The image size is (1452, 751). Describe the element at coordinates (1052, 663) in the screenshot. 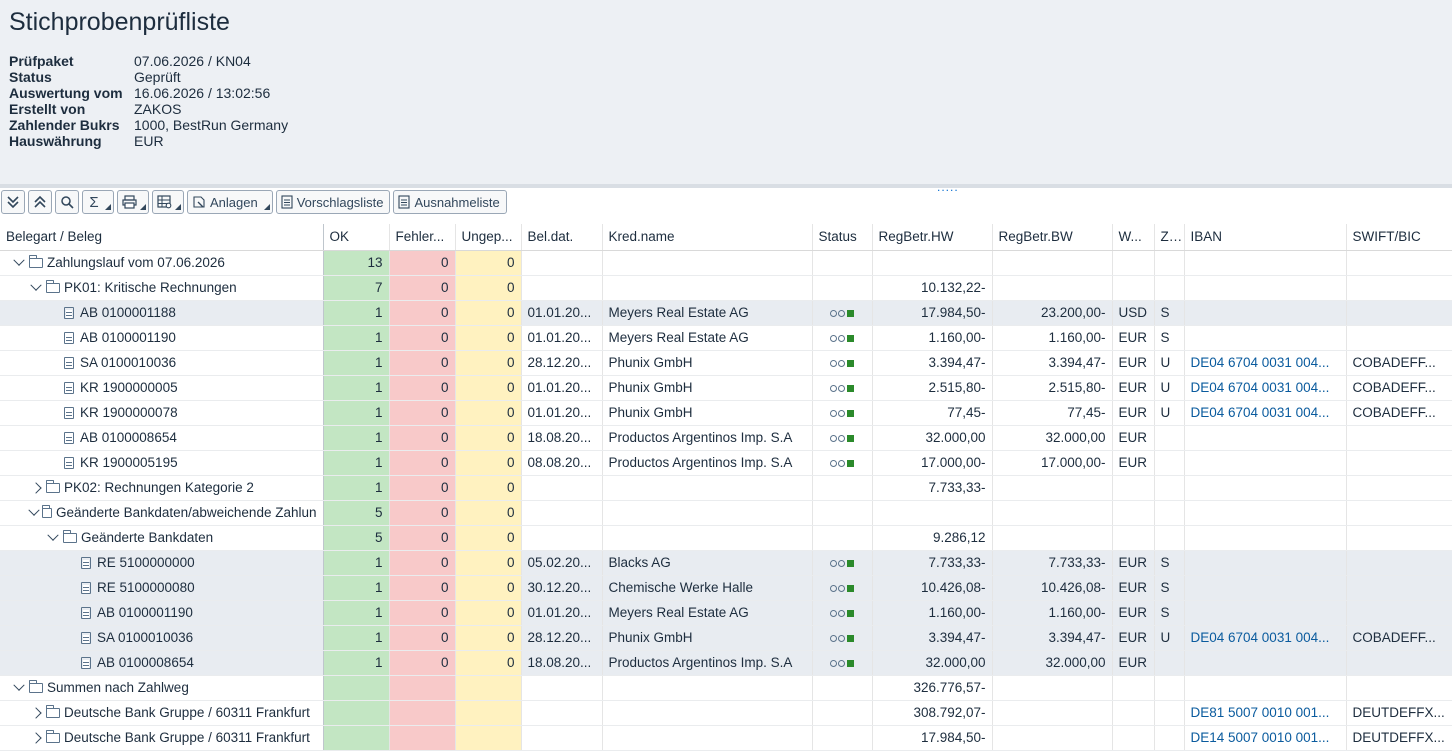

I see `cell-regbetr-bw: 32.000,00` at that location.